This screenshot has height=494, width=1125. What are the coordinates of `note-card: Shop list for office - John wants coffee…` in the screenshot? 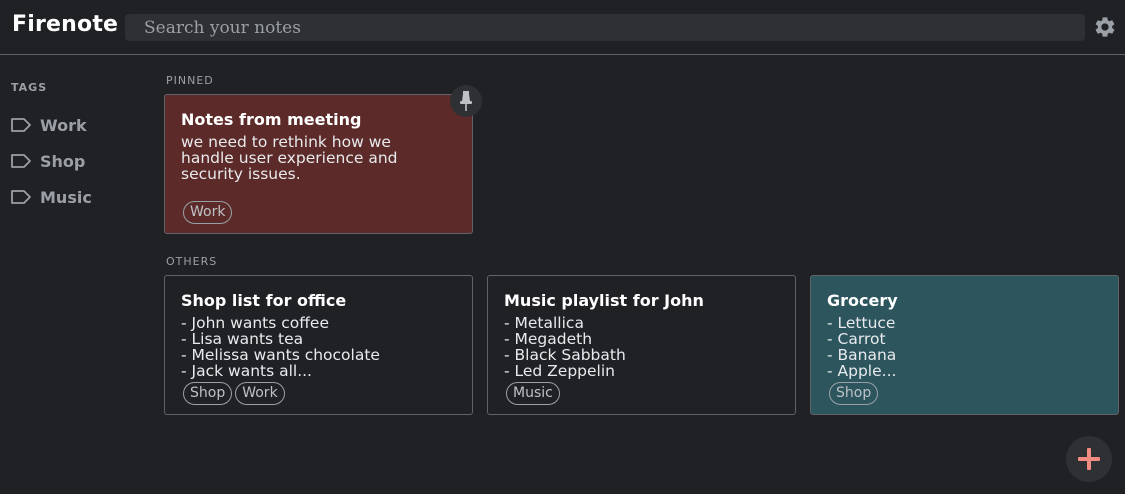 It's located at (318, 345).